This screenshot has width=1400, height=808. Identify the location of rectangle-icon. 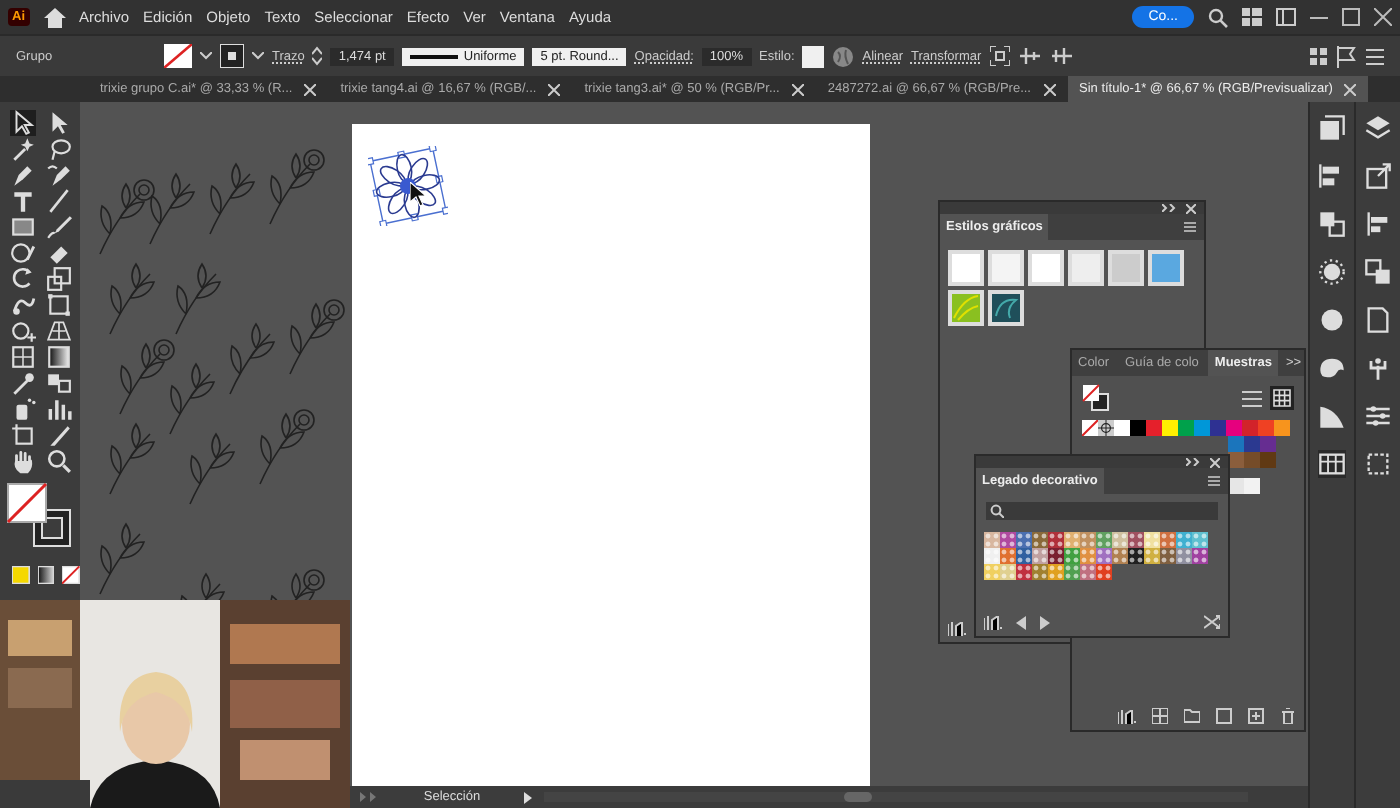
(23, 227).